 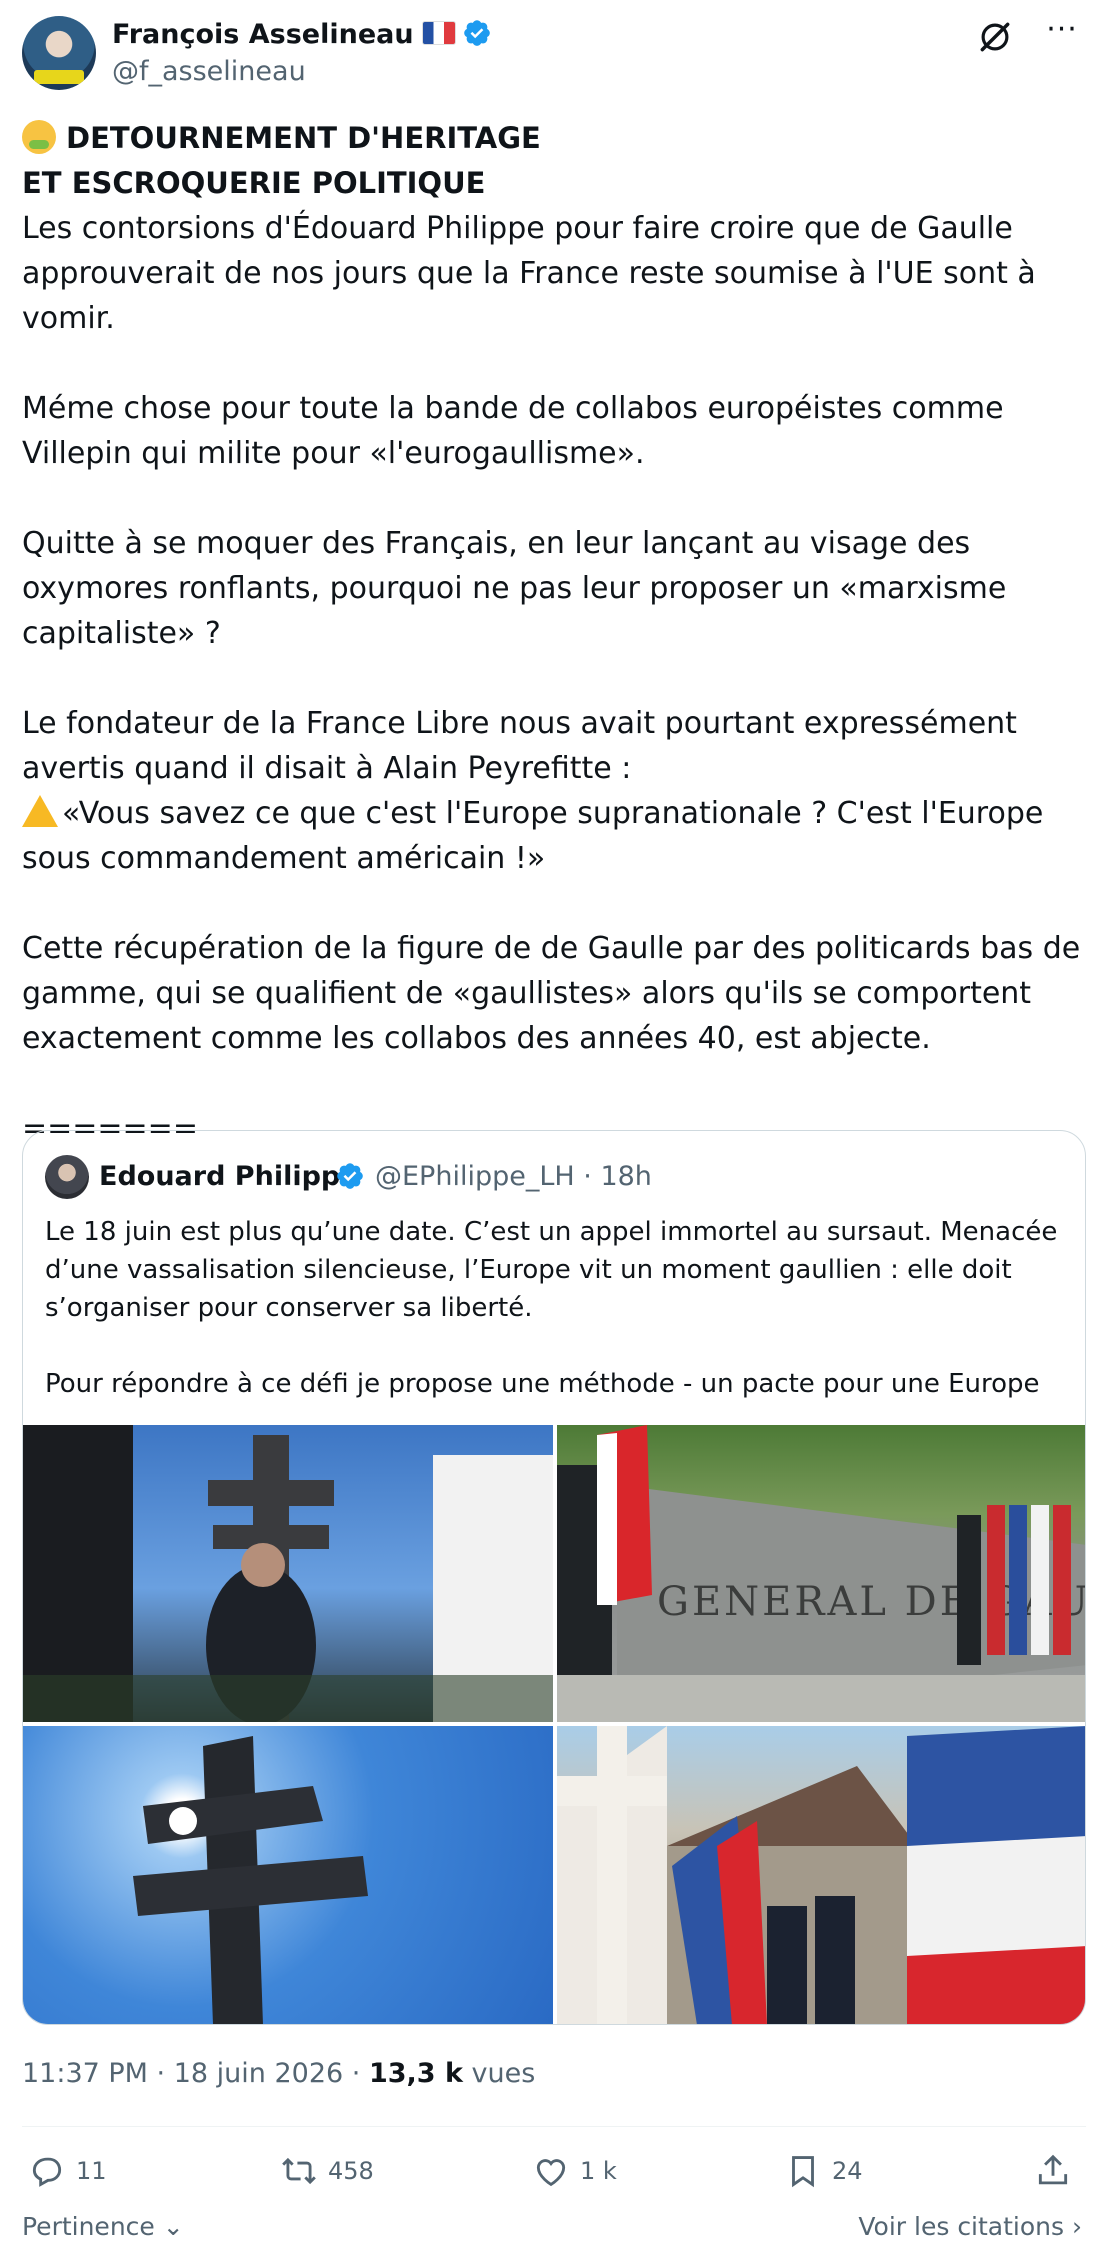 I want to click on author-handle: @f_asselineau, so click(x=209, y=71).